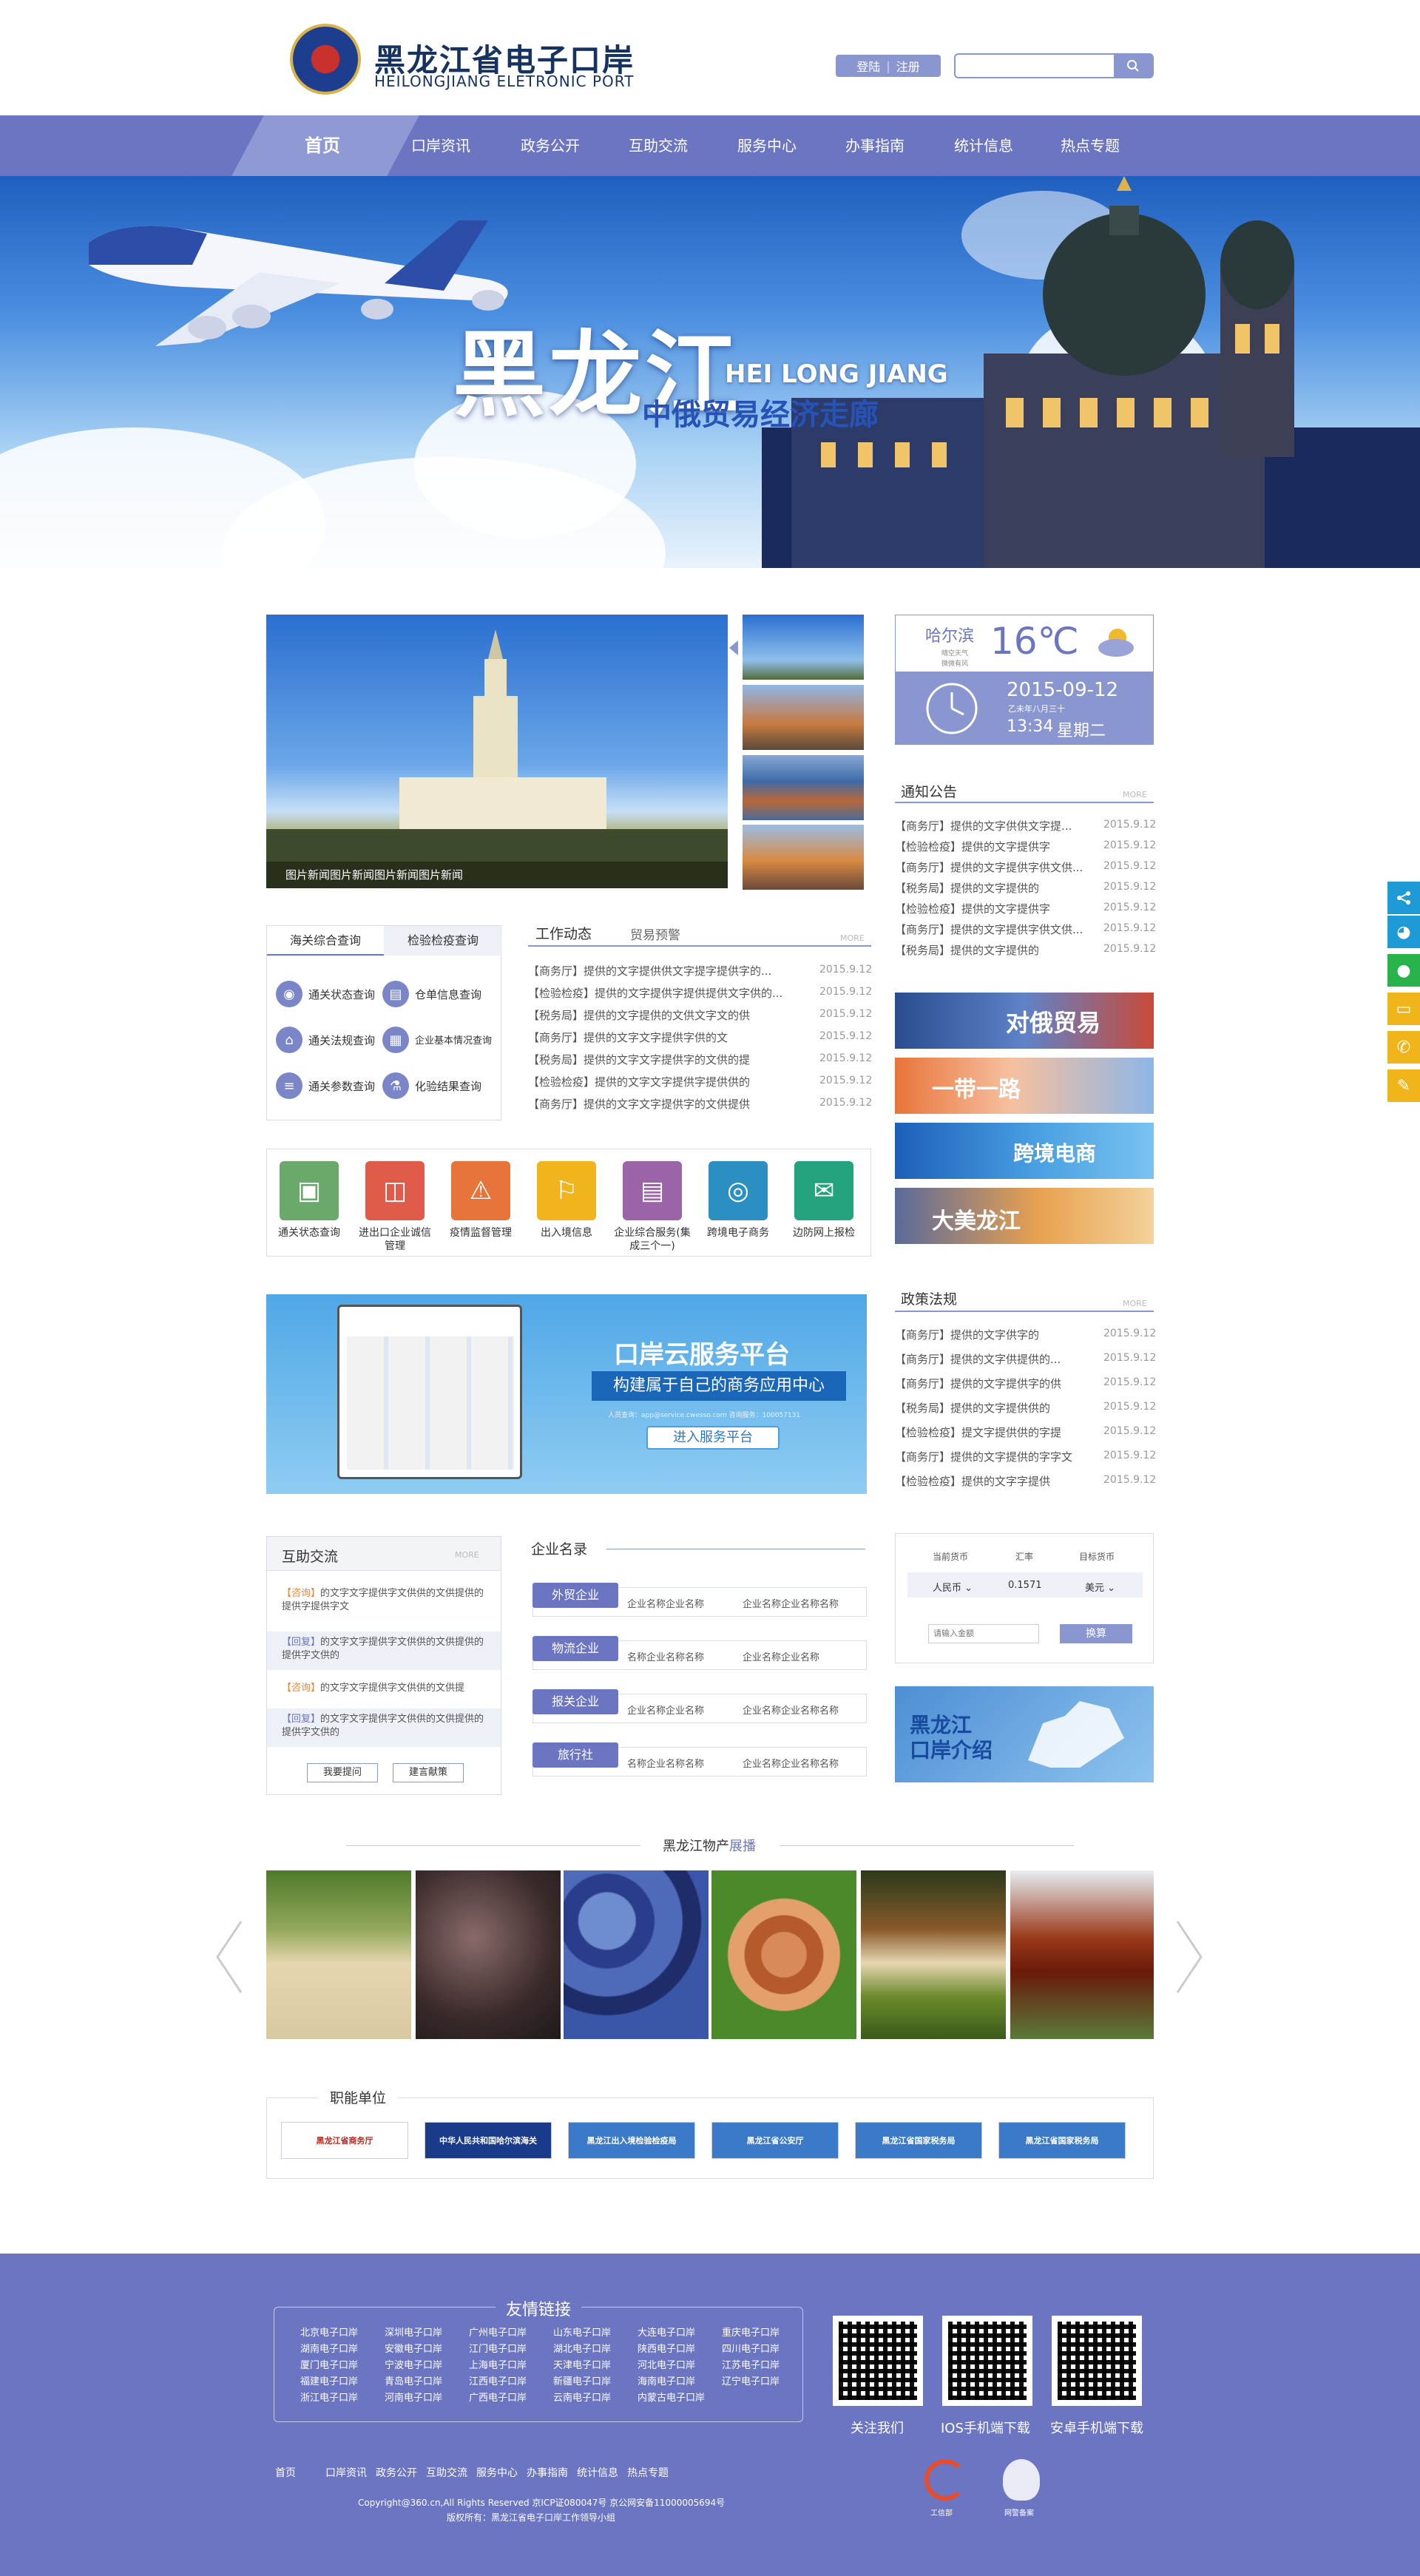 The image size is (1420, 2576). What do you see at coordinates (413, 2348) in the screenshot?
I see `friend-link: 安徽电子口岸` at bounding box center [413, 2348].